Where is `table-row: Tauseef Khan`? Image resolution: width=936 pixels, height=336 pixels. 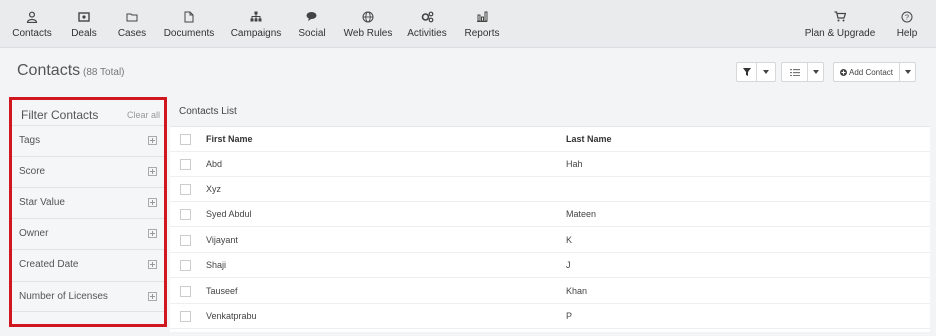 table-row: Tauseef Khan is located at coordinates (550, 291).